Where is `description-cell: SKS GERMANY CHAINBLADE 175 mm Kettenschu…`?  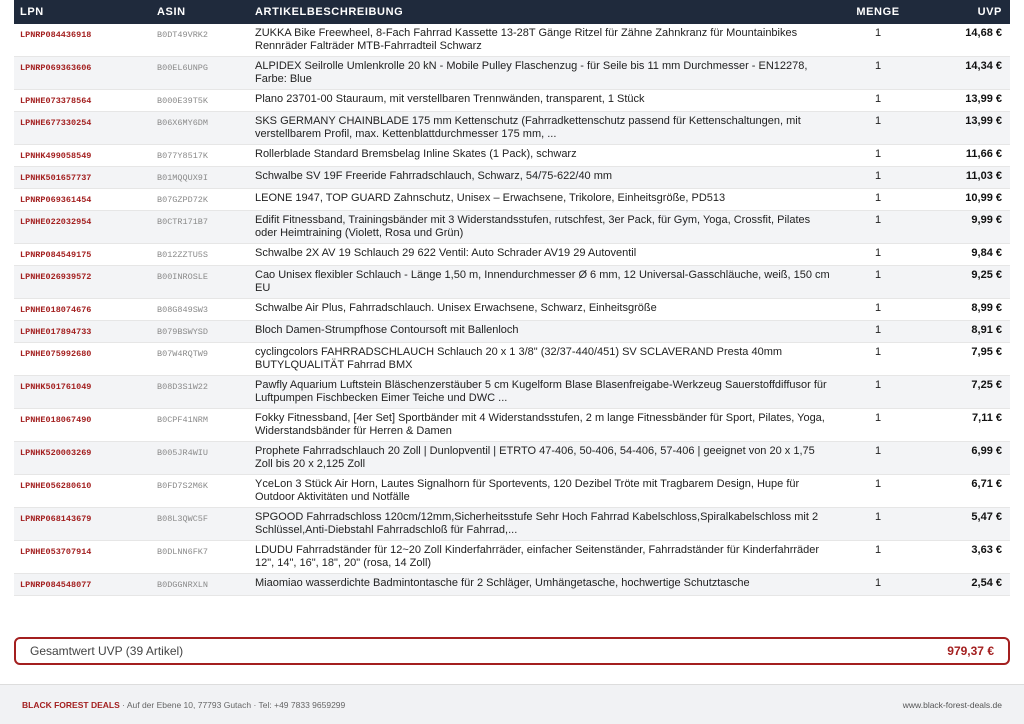
description-cell: SKS GERMANY CHAINBLADE 175 mm Kettenschu… is located at coordinates (528, 127).